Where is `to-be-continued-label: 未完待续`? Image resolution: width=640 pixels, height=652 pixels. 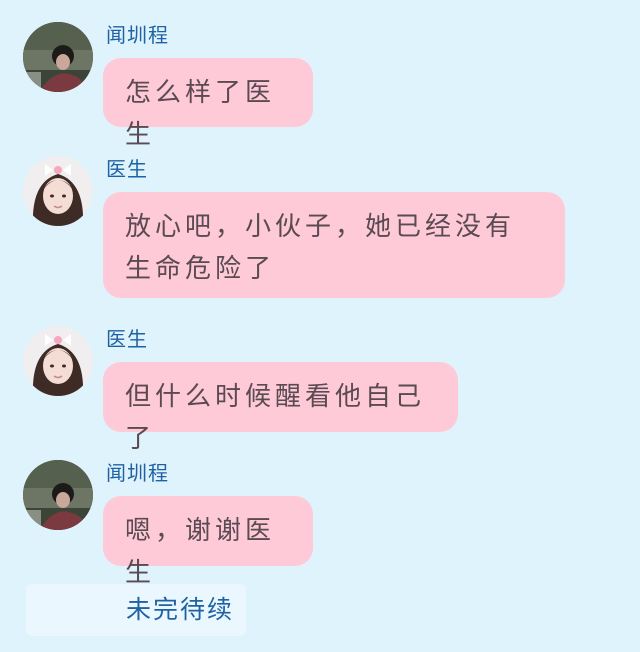 to-be-continued-label: 未完待续 is located at coordinates (180, 609).